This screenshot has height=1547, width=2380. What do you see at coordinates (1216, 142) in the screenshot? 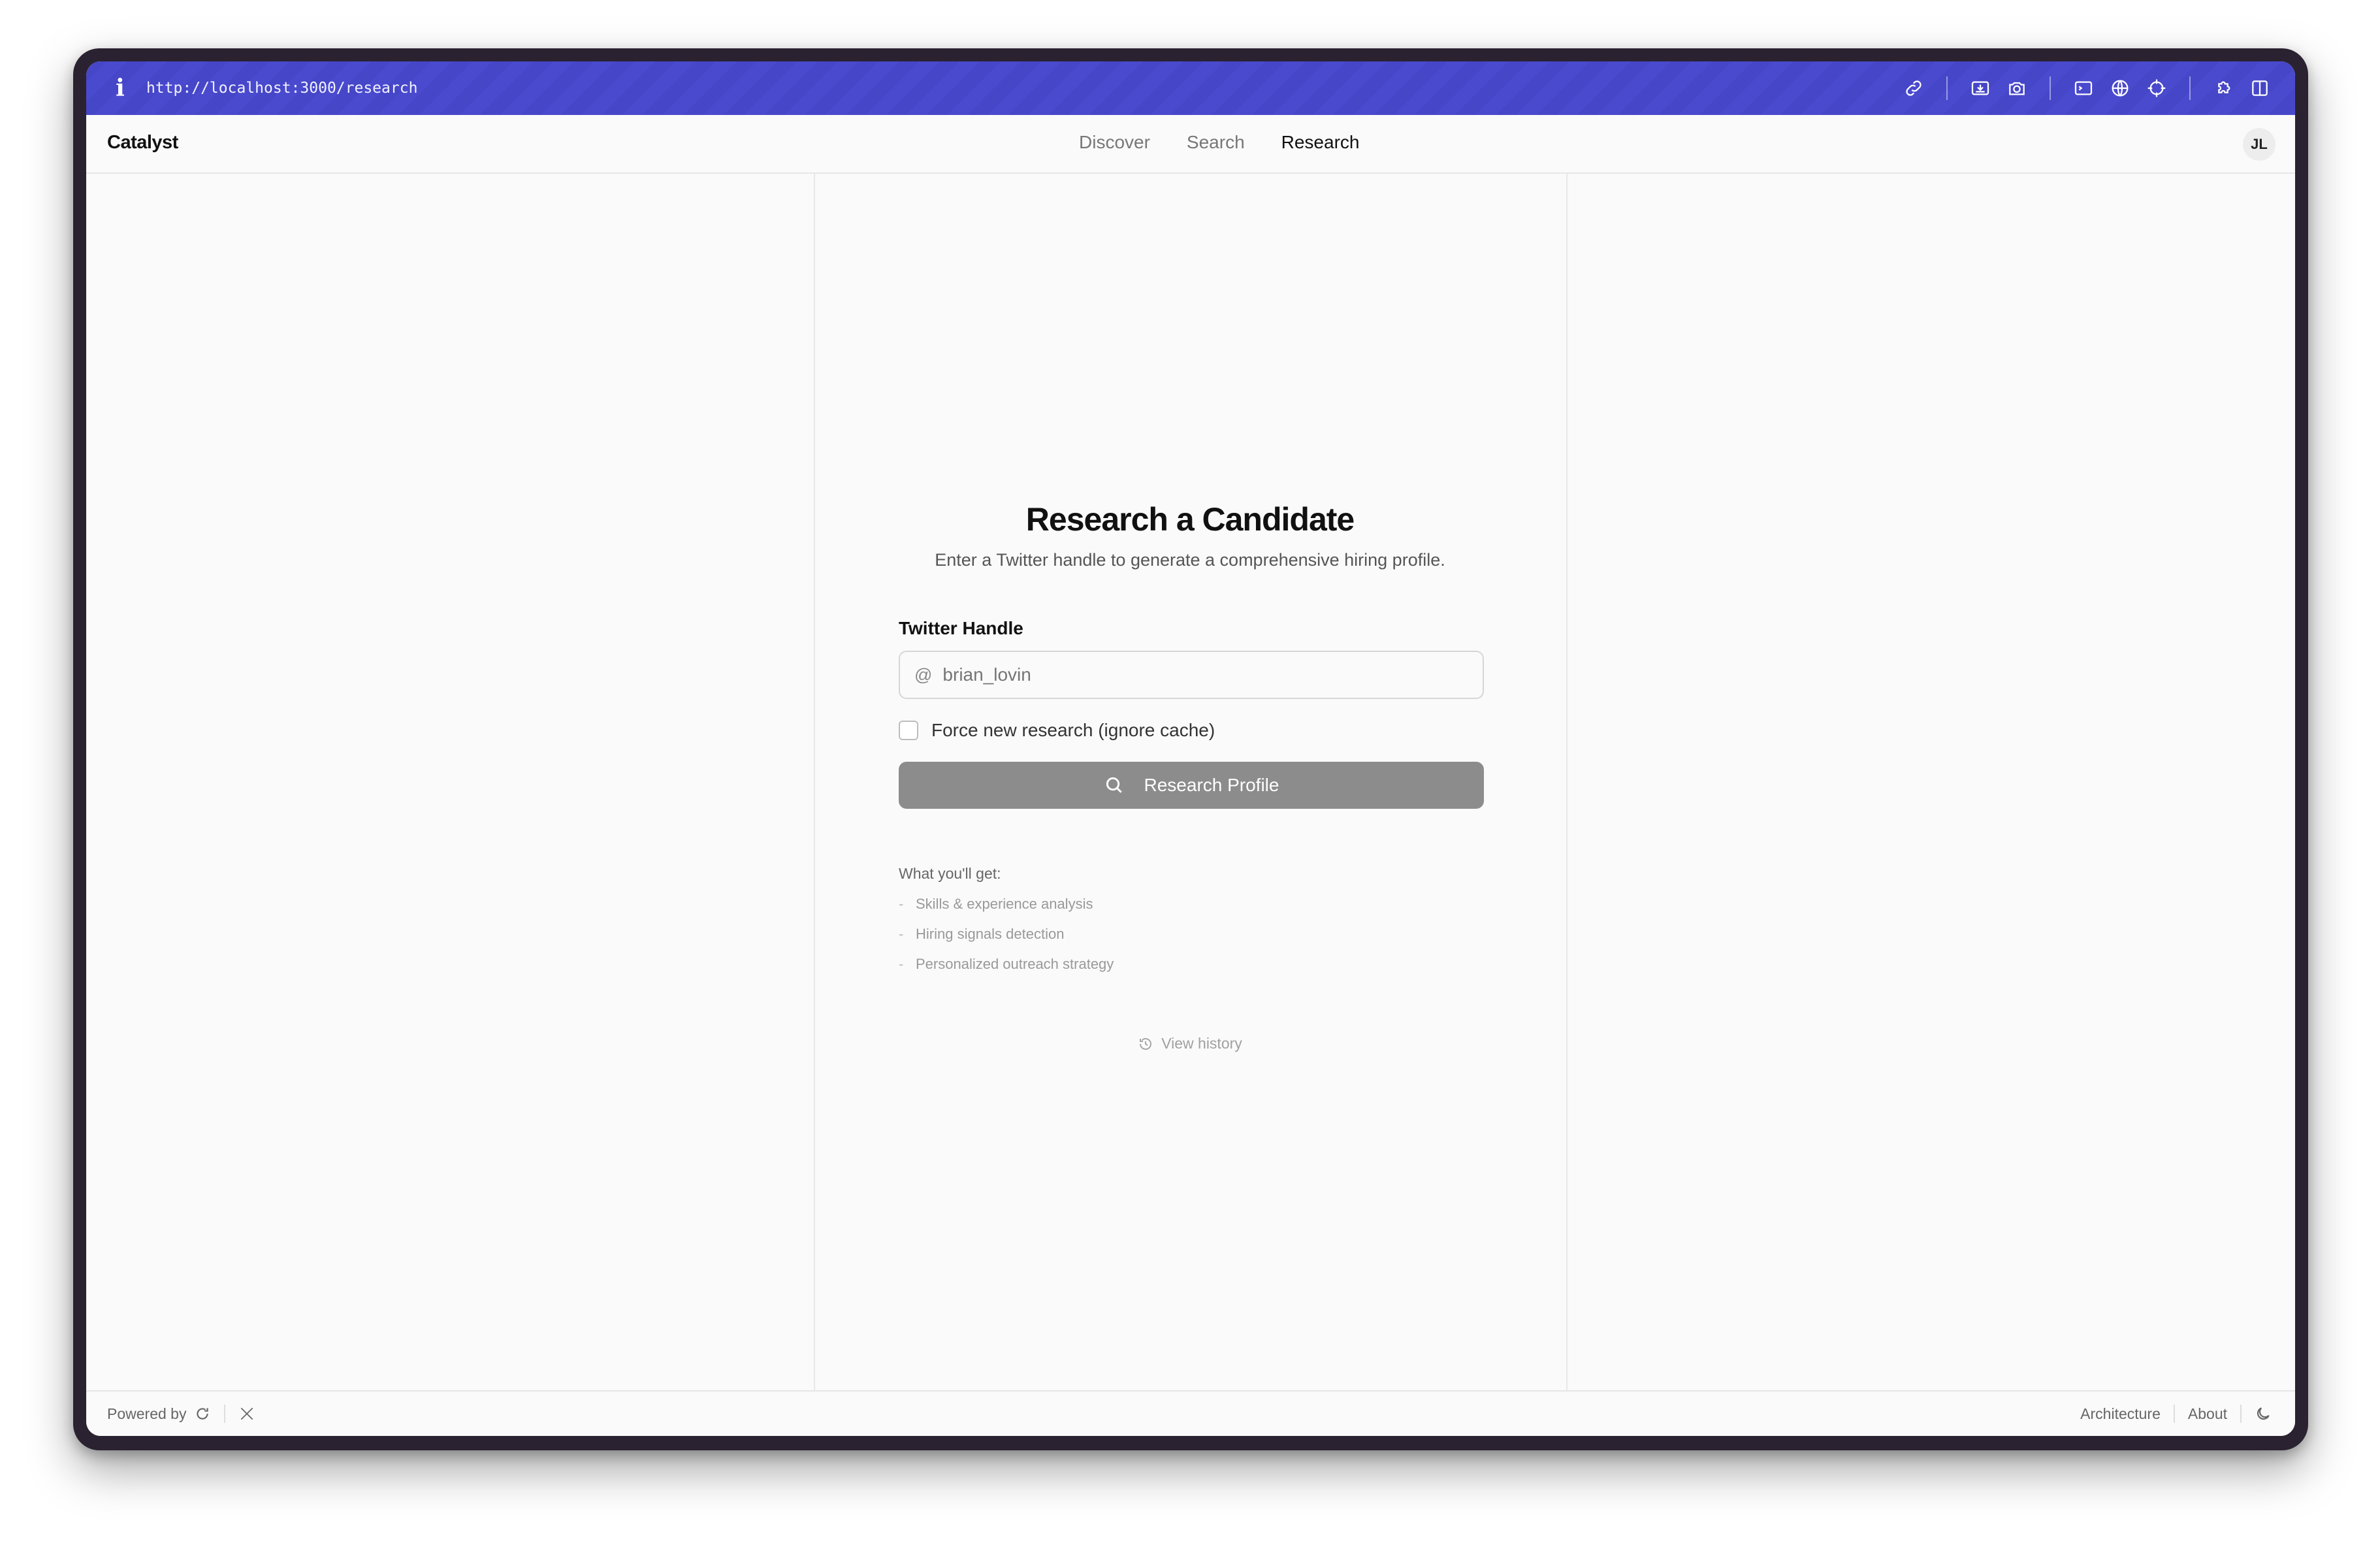
I see `nav-search: Search` at bounding box center [1216, 142].